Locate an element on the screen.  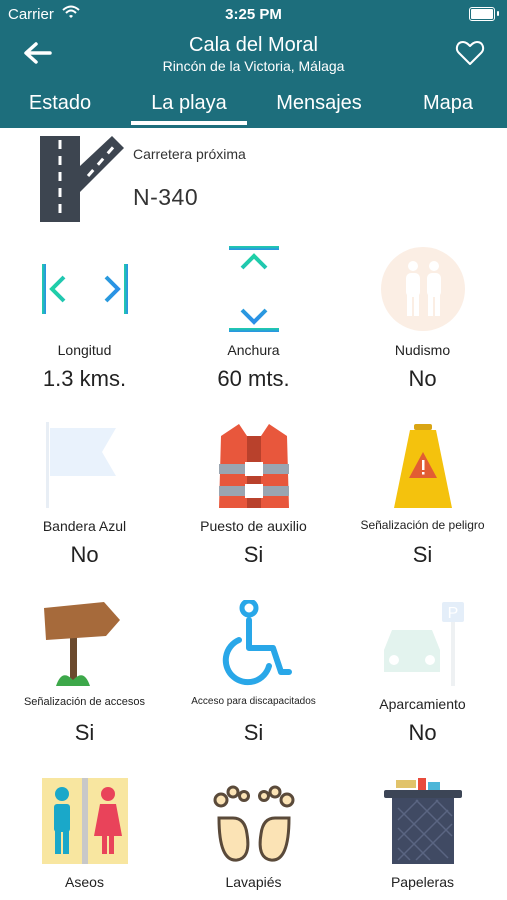
feature-label: Papeleras is located at coordinates (422, 882).